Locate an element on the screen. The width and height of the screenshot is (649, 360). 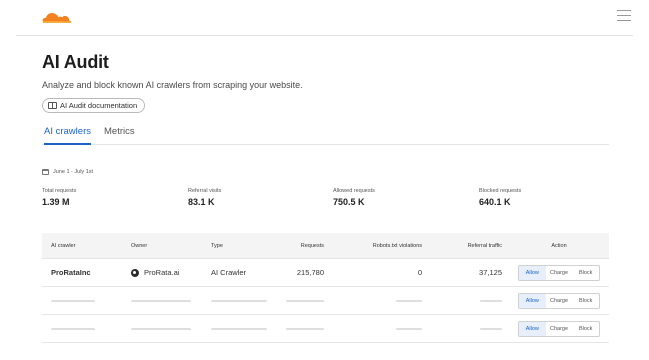
stat-value: 640.1 K is located at coordinates (495, 202).